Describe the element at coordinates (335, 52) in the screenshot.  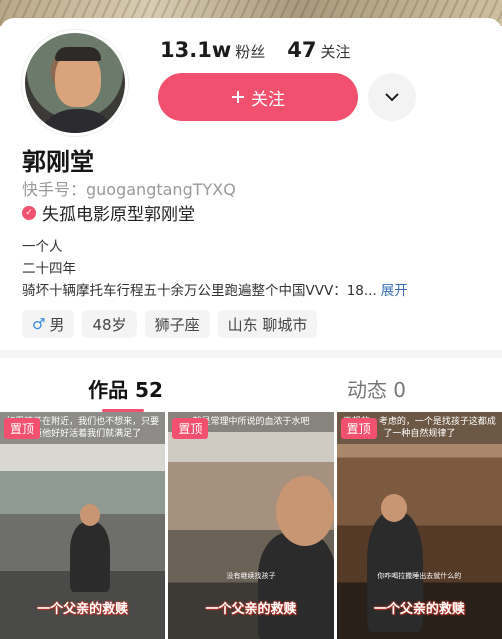
I see `following-label: 关注` at that location.